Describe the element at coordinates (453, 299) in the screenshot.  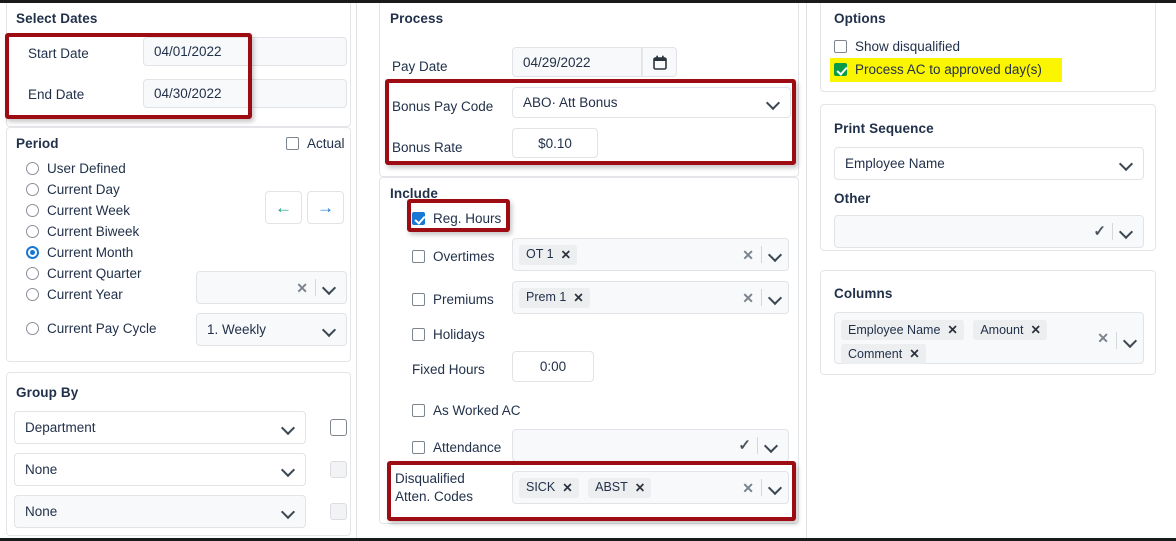
I see `premiums-row: Premiums` at that location.